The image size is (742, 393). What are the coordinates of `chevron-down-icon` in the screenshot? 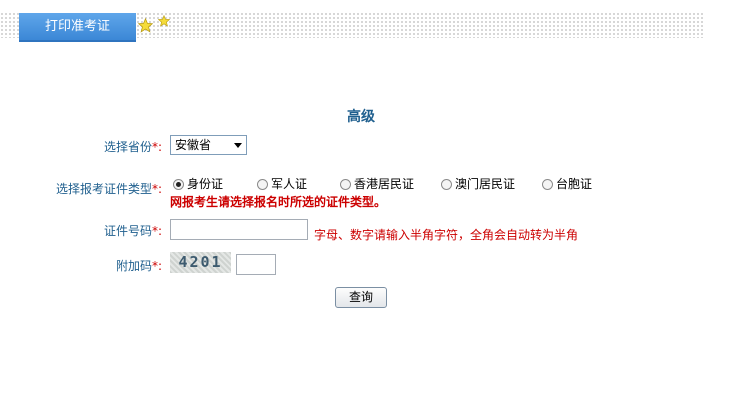 It's located at (238, 145).